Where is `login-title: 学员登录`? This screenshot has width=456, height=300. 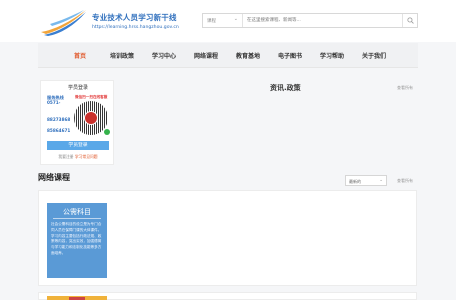 login-title: 学员登录 is located at coordinates (77, 88).